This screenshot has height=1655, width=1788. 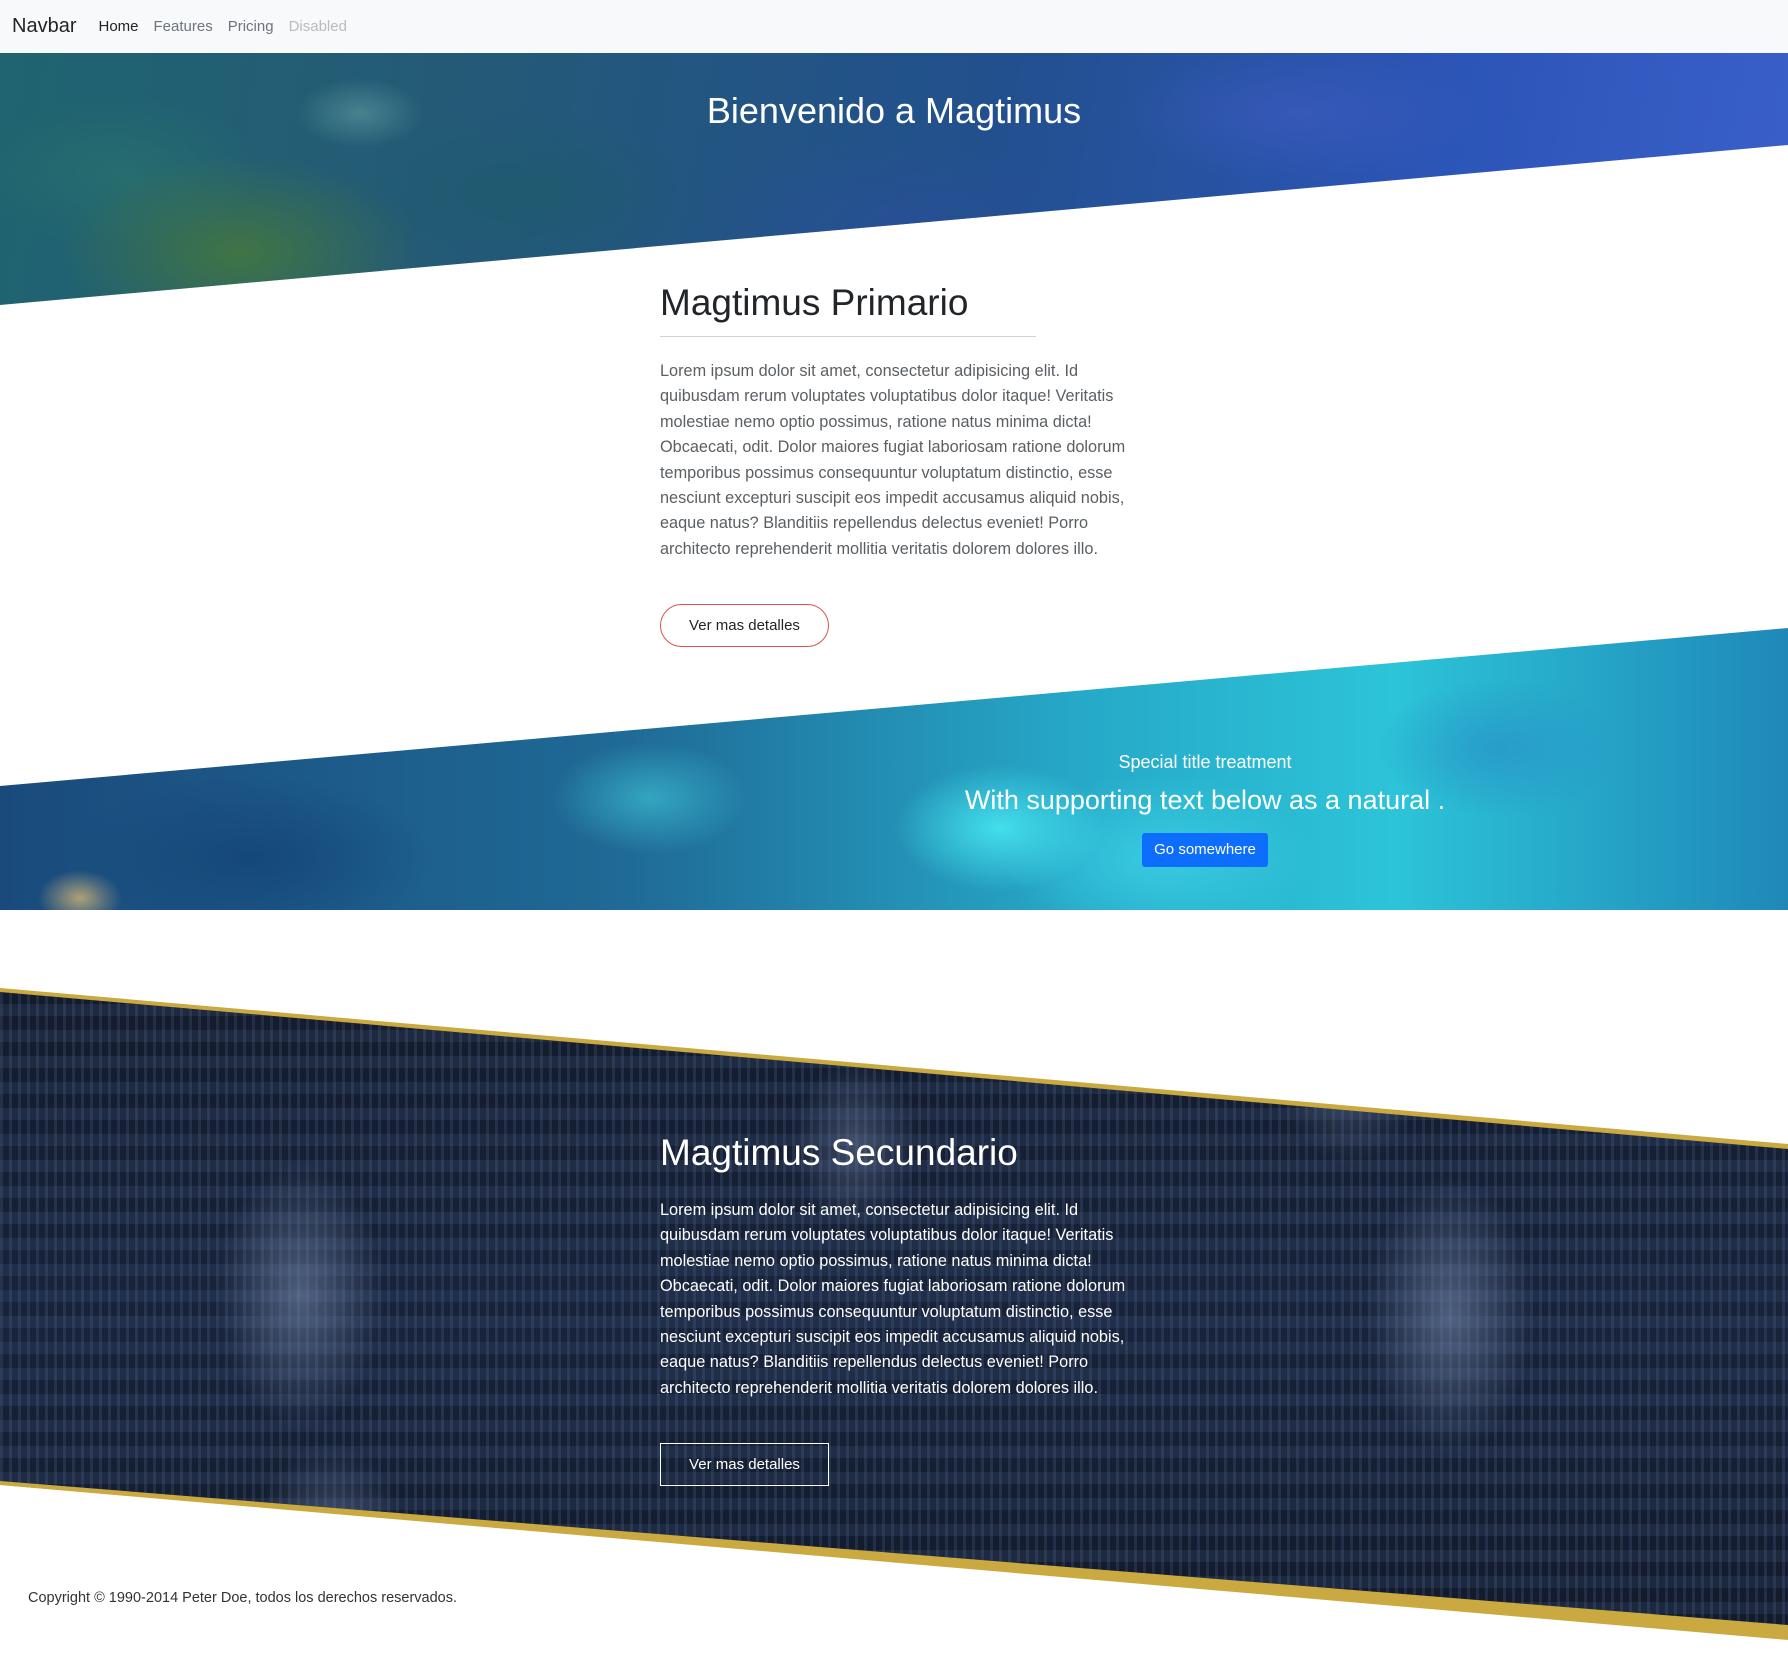 I want to click on nav-link-disabled: Disabled, so click(x=317, y=26).